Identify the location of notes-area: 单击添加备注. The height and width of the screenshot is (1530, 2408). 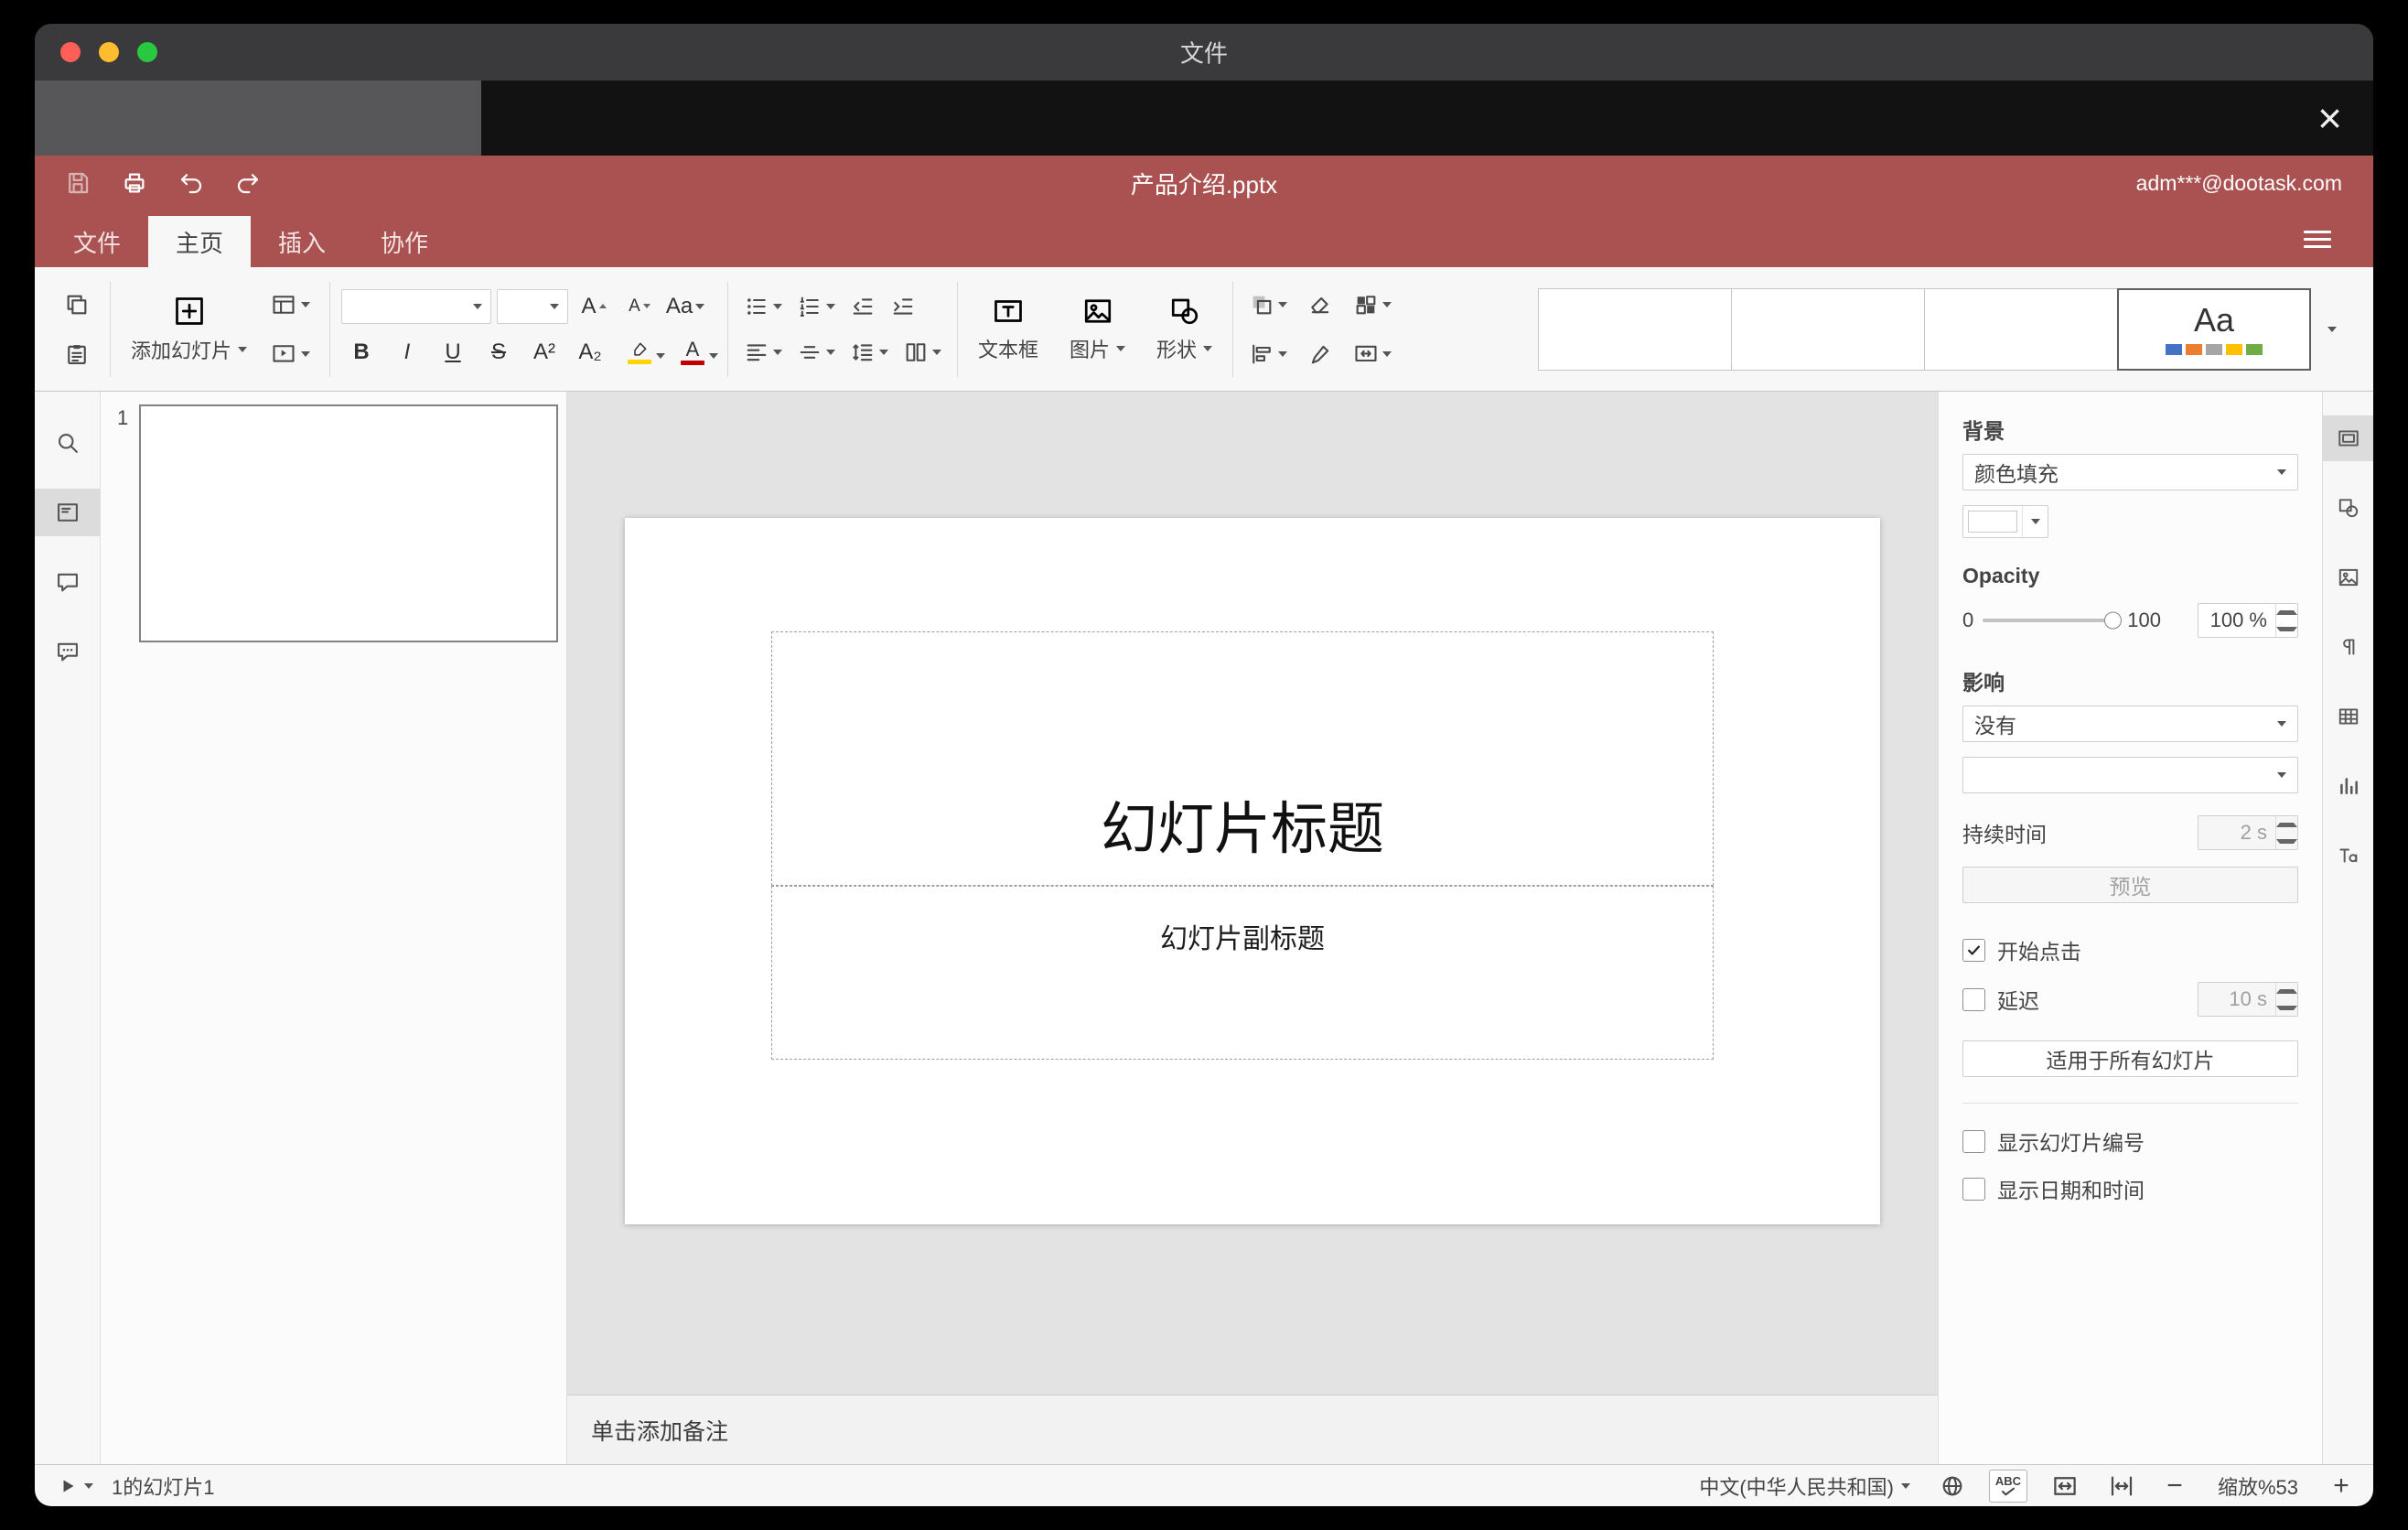
(1252, 1429).